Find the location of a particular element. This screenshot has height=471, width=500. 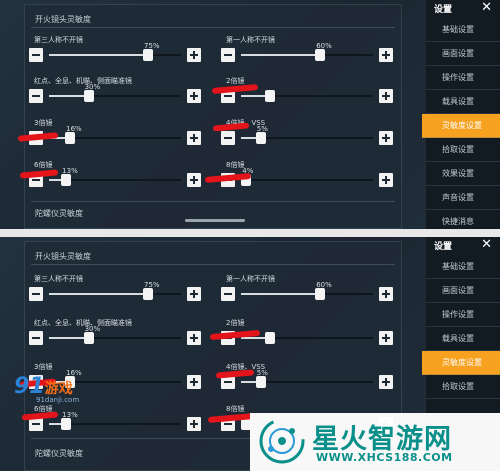

side-menu-item: 快捷消息 is located at coordinates (463, 219).